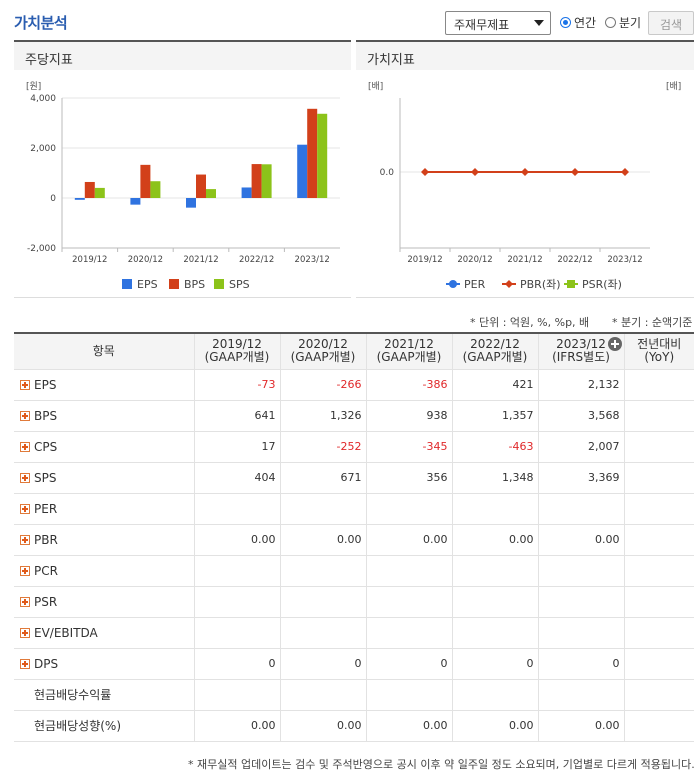 The height and width of the screenshot is (778, 700). Describe the element at coordinates (387, 173) in the screenshot. I see `y-tick-label: 0.0` at that location.